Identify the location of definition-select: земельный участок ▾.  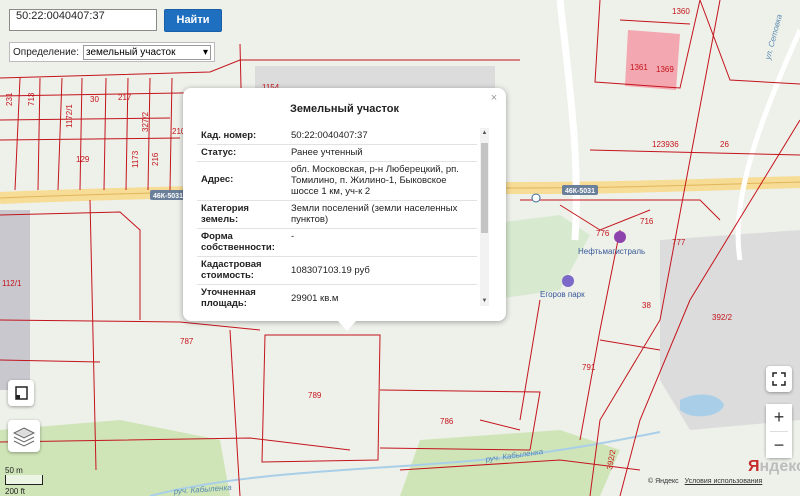
(147, 52).